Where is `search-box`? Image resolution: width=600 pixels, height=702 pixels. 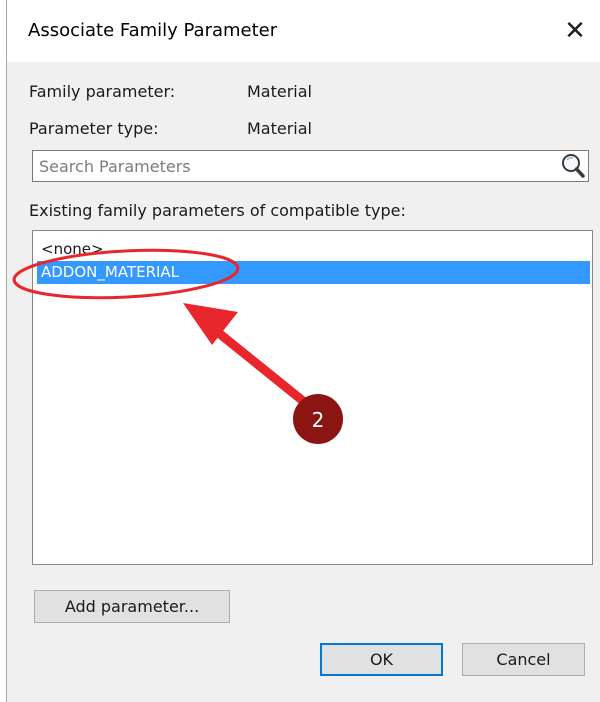 search-box is located at coordinates (310, 166).